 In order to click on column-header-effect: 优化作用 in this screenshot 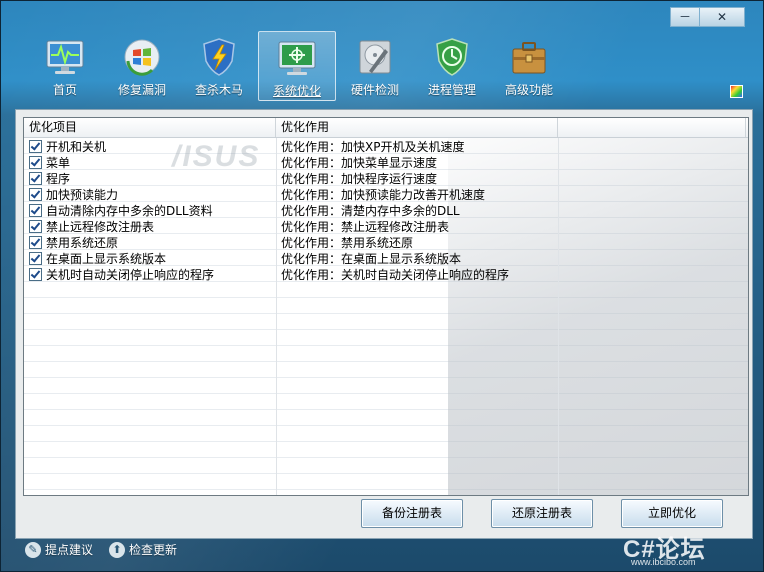, I will do `click(417, 127)`.